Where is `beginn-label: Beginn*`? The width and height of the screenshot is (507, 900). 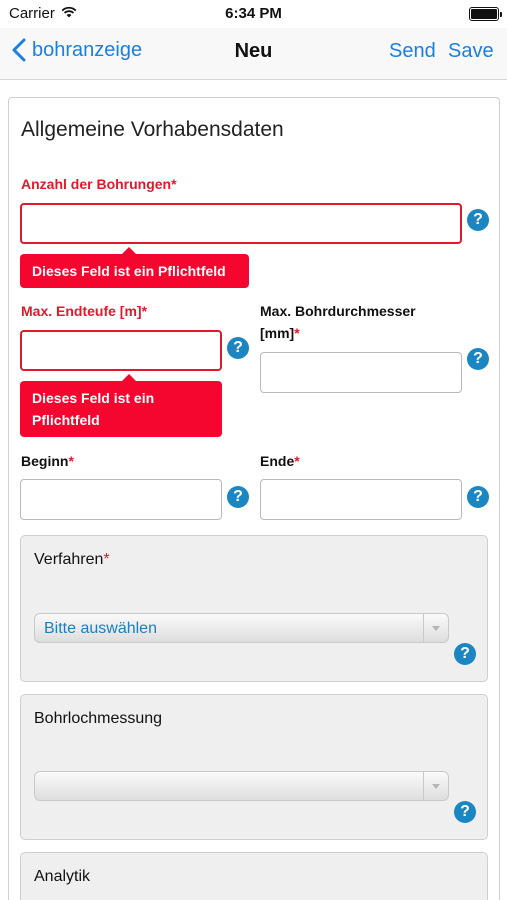 beginn-label: Beginn* is located at coordinates (47, 461).